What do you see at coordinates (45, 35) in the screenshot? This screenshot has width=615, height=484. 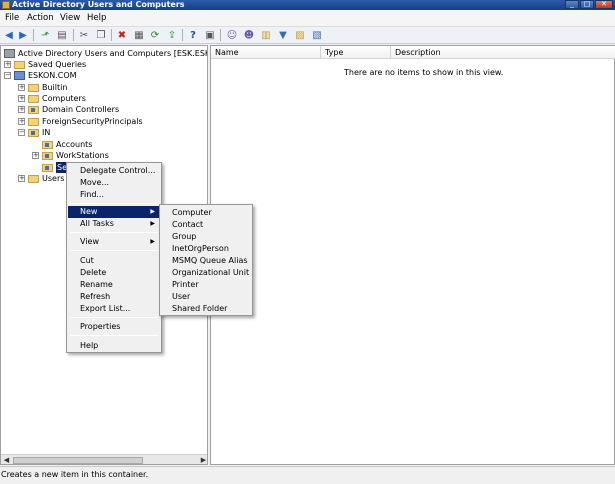 I see `up-level-icon: ⬏` at bounding box center [45, 35].